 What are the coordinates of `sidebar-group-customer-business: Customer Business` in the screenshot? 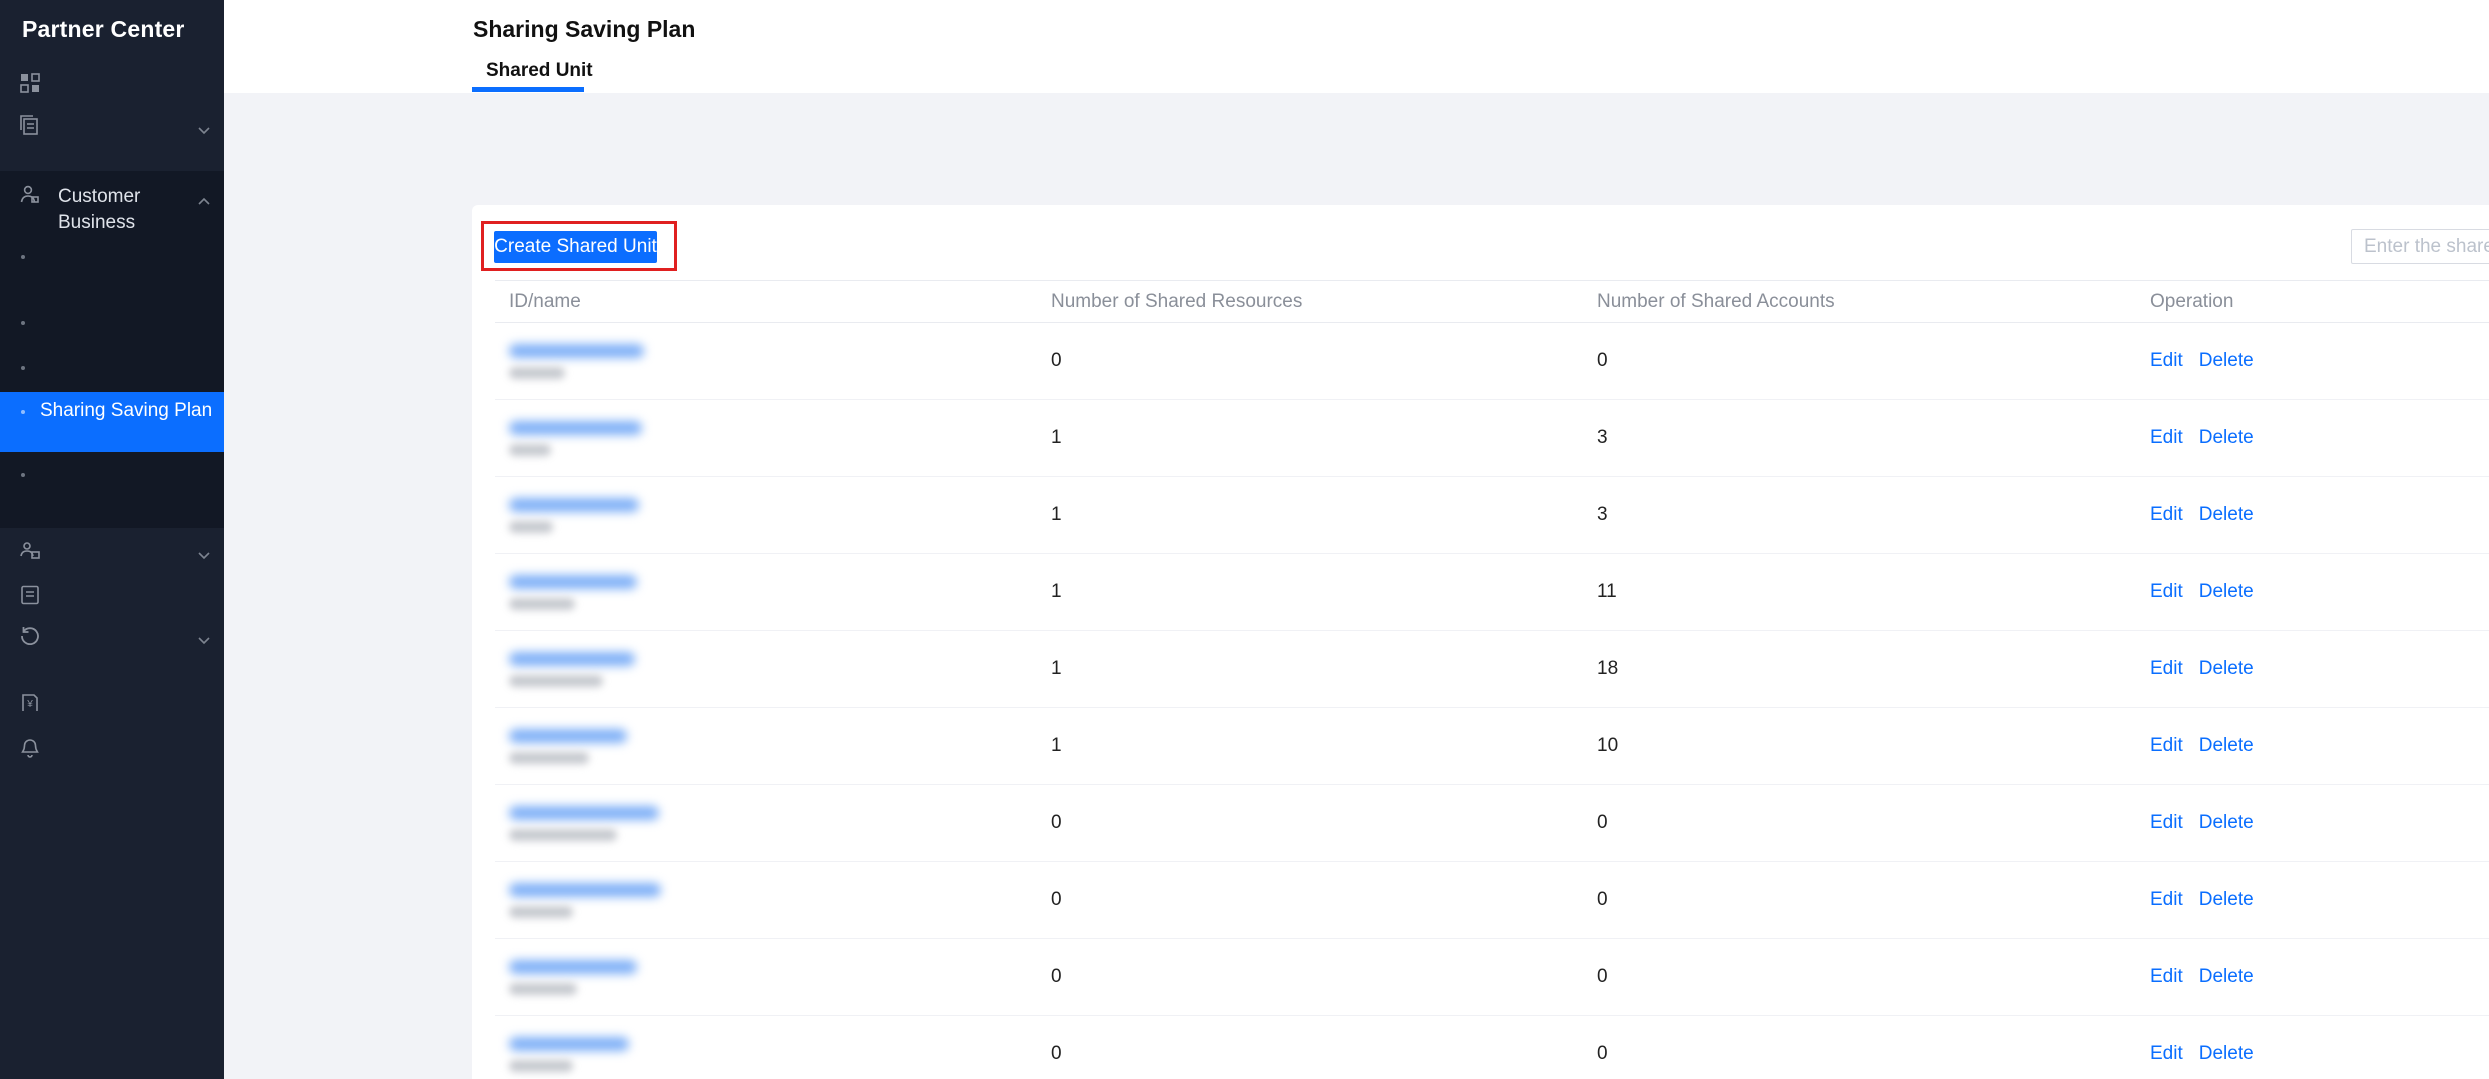 It's located at (112, 210).